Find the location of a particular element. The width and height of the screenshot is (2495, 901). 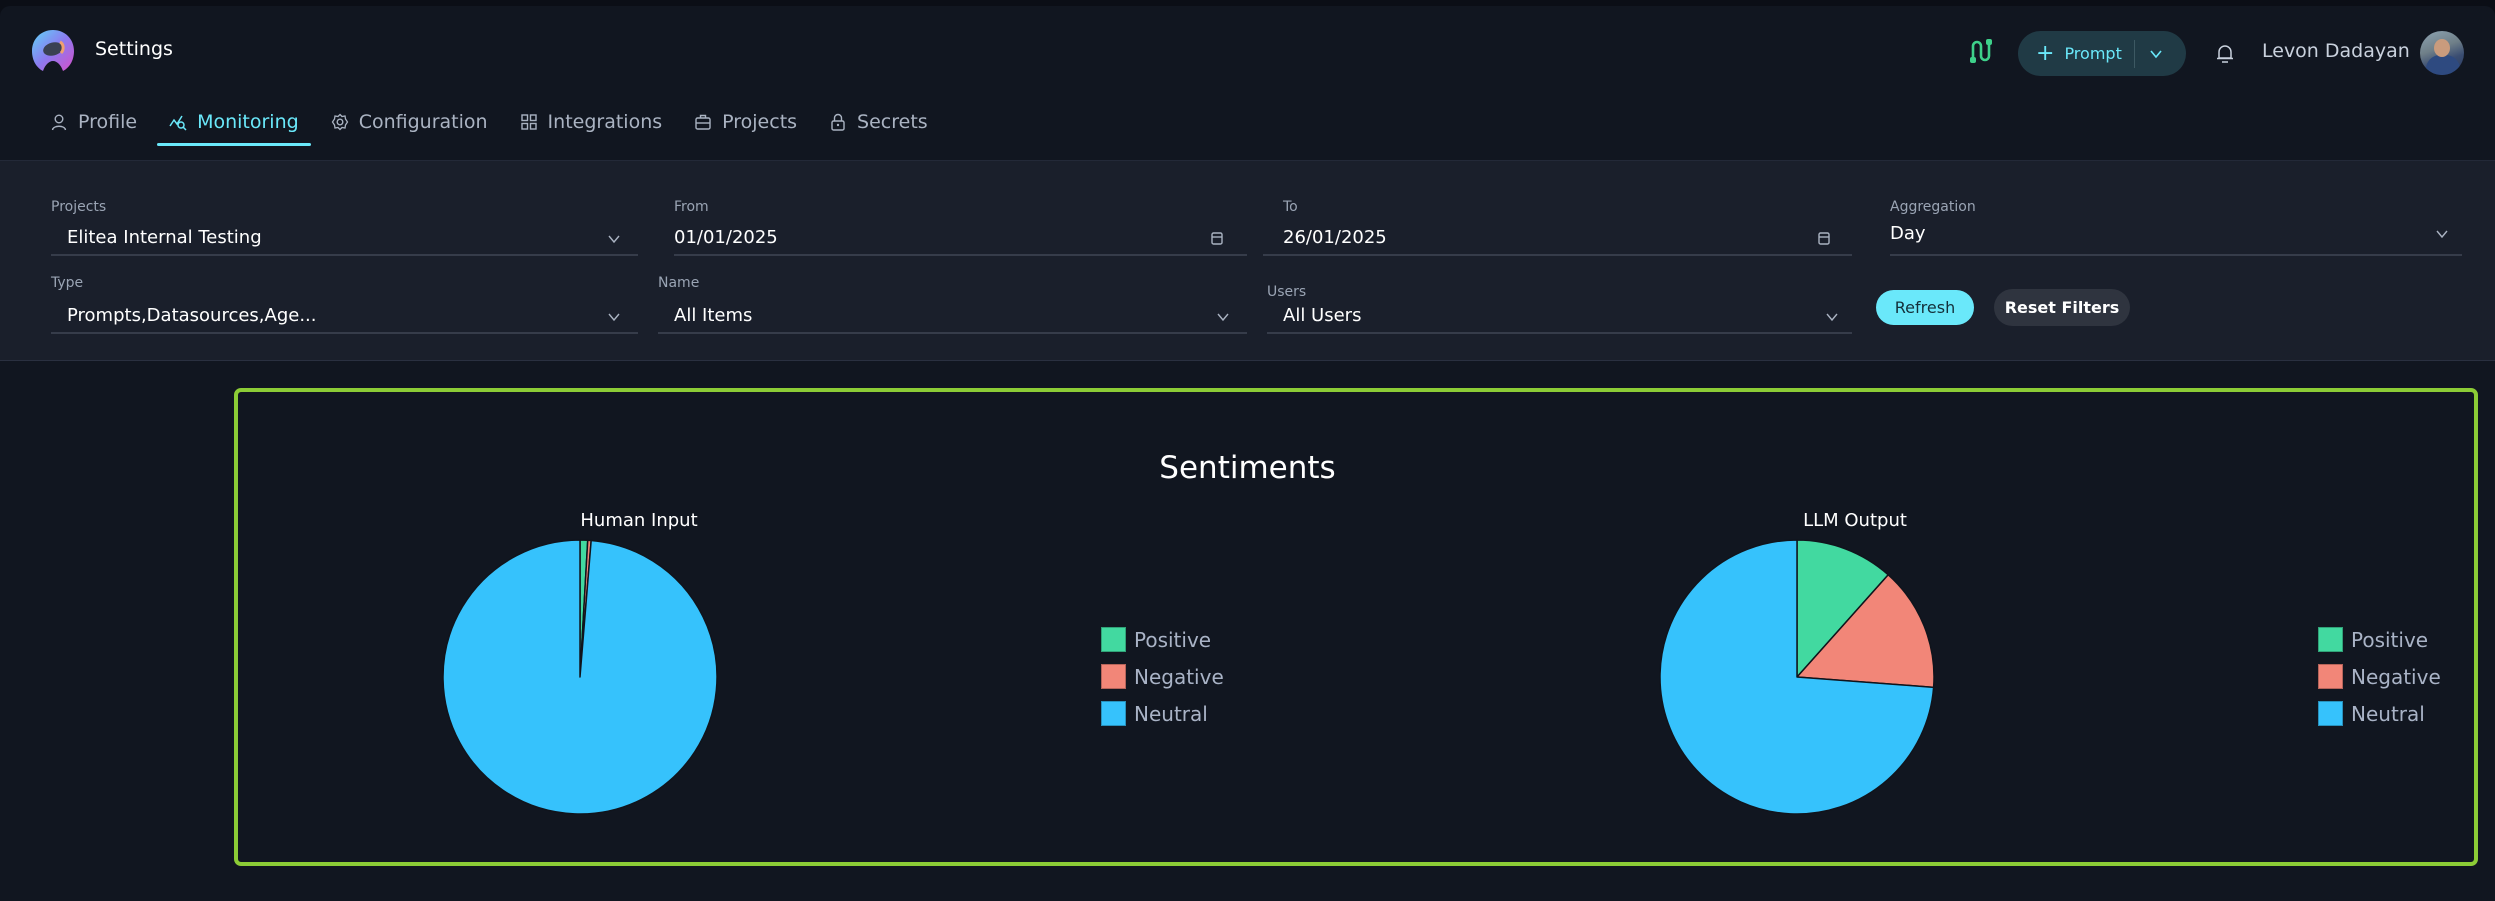

elitea-logo is located at coordinates (53, 51).